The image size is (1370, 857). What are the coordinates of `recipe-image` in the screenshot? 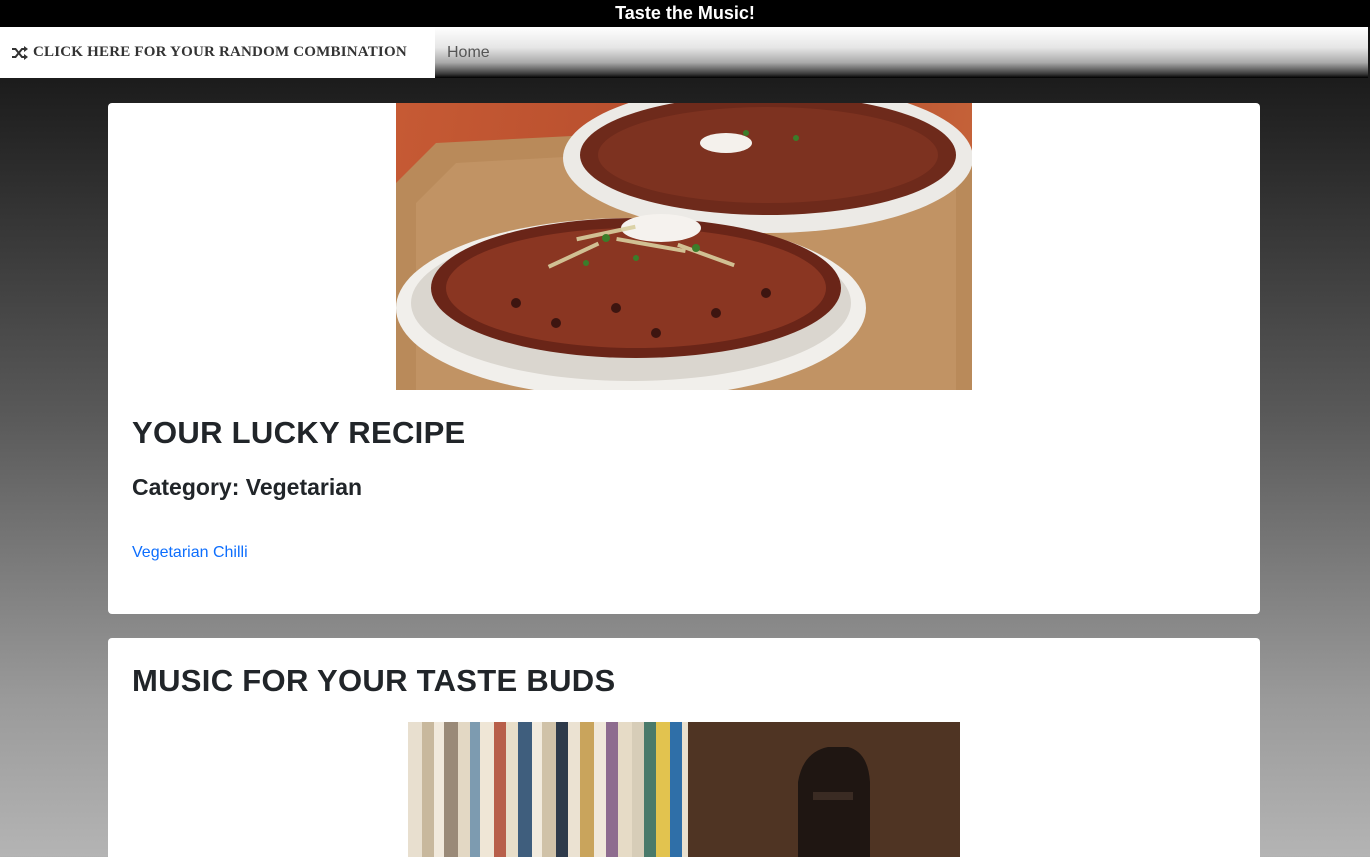 It's located at (684, 246).